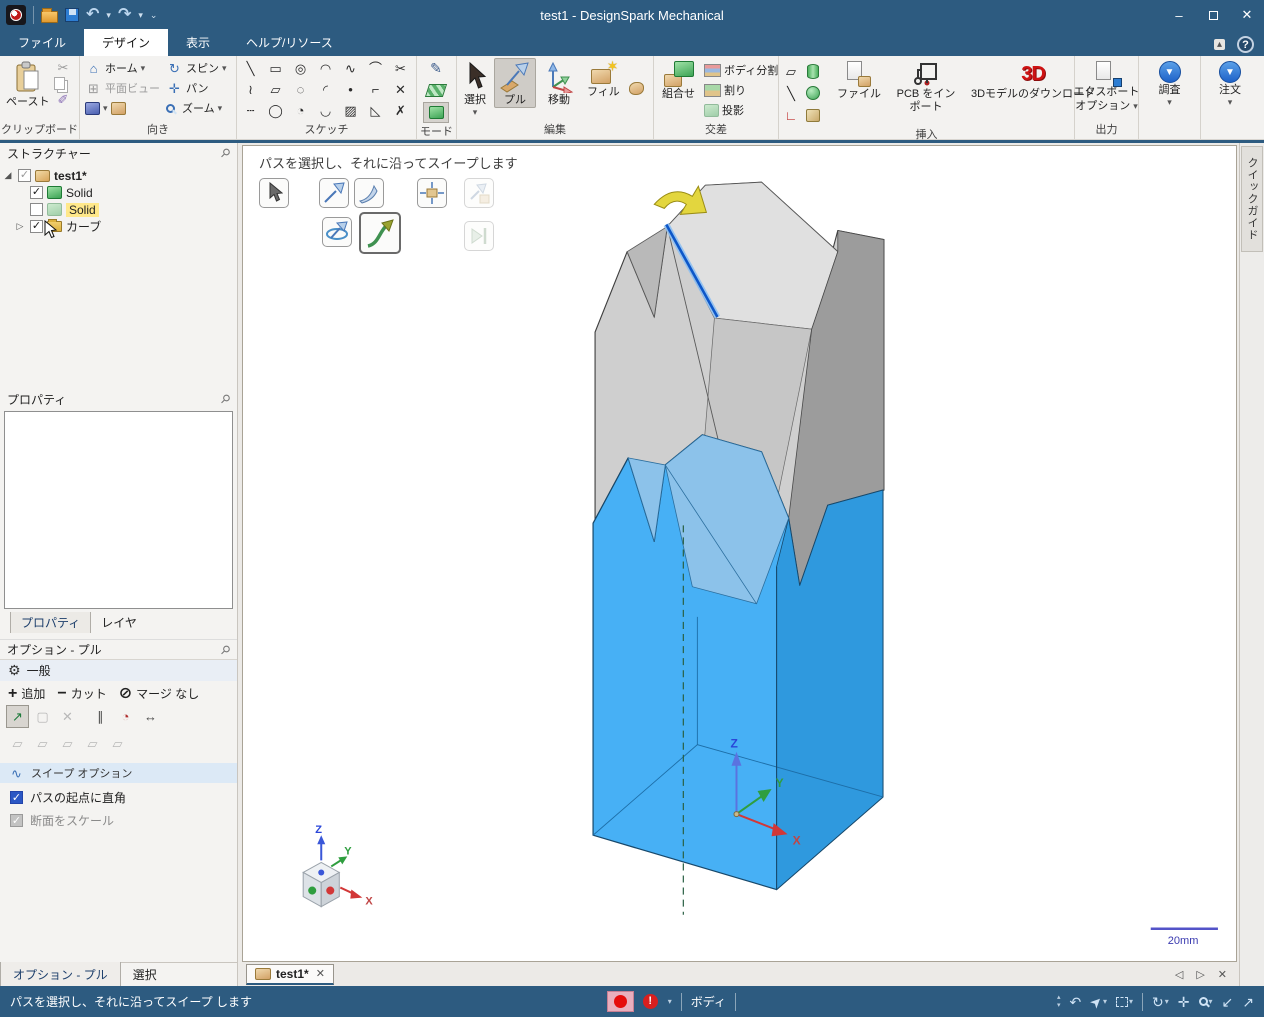 Image resolution: width=1264 pixels, height=1017 pixels. Describe the element at coordinates (738, 662) in the screenshot. I see `blue-solid-selected` at that location.